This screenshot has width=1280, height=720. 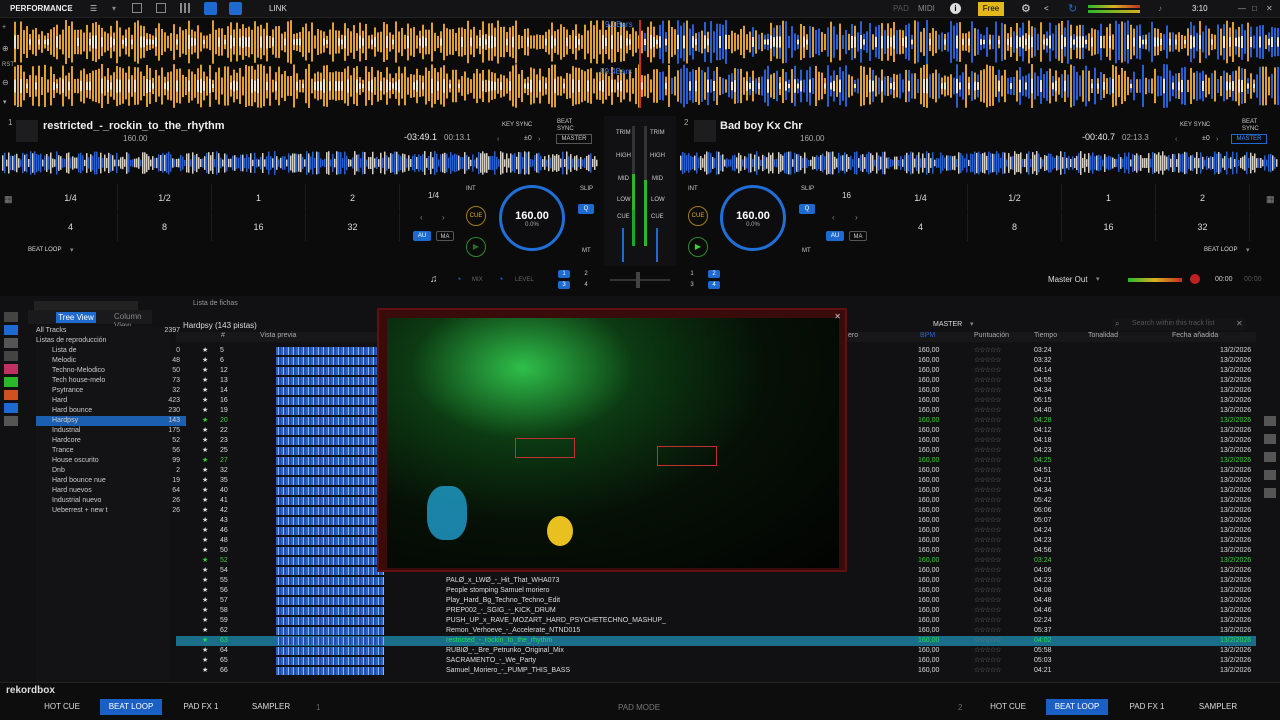 I want to click on zoom-in-icon: +, so click(x=4, y=27).